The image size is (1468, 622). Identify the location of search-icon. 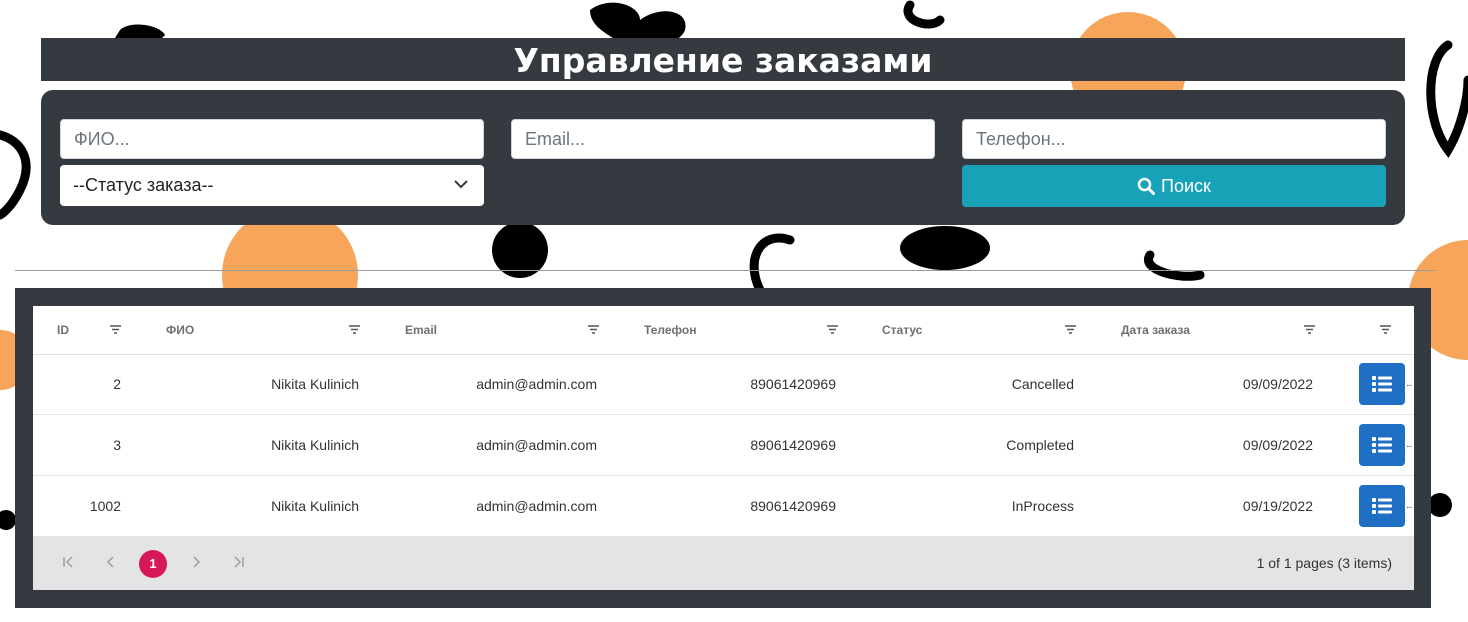
(1146, 186).